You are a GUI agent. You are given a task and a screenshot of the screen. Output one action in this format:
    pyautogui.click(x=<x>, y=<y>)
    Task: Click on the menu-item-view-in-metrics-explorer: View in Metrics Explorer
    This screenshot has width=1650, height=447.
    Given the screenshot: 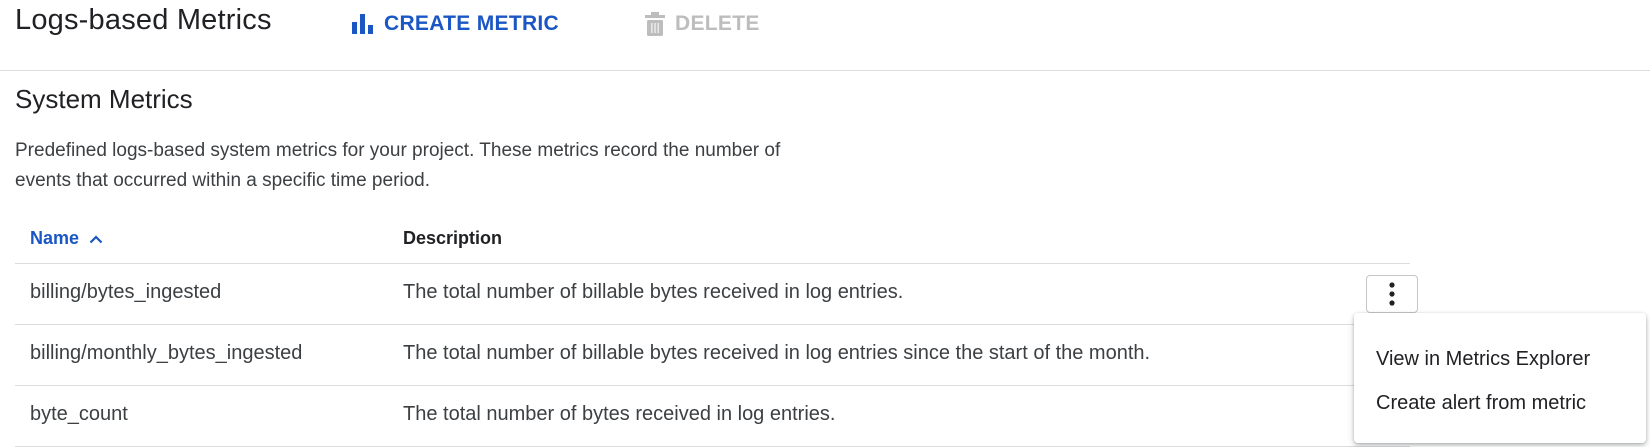 What is the action you would take?
    pyautogui.click(x=1500, y=359)
    